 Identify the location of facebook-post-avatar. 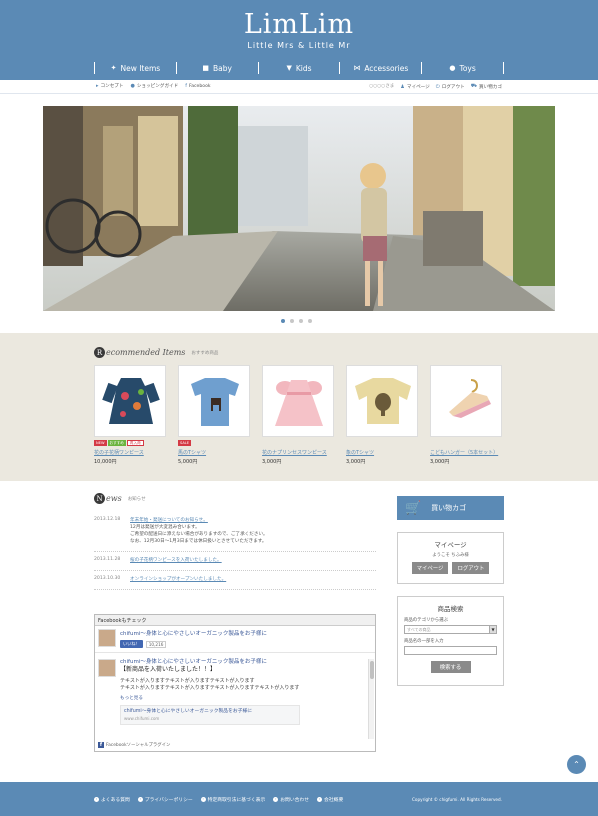
(107, 668).